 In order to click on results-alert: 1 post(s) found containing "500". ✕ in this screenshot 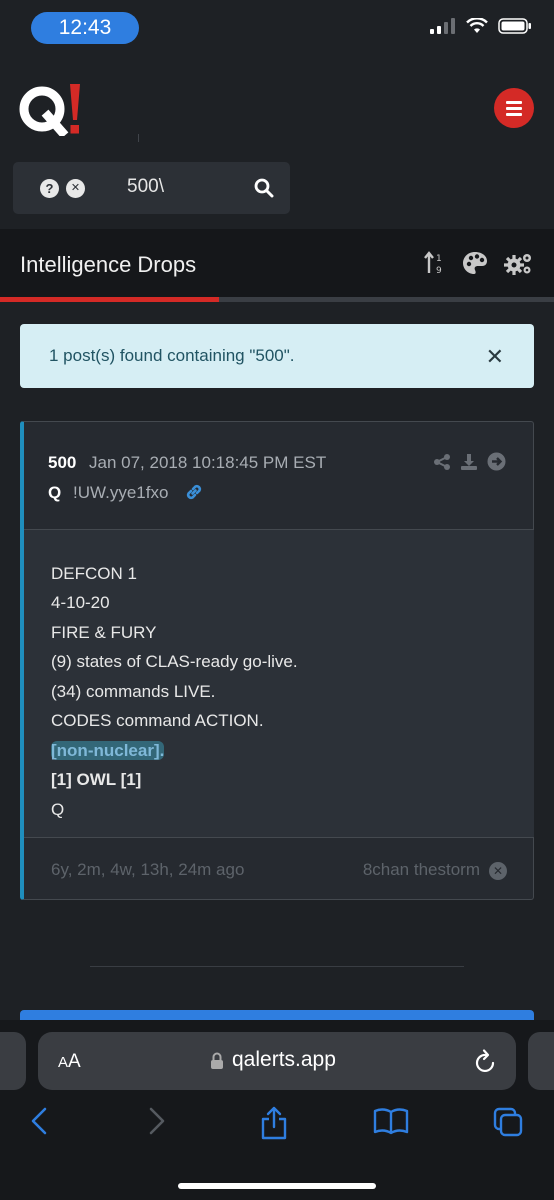, I will do `click(277, 356)`.